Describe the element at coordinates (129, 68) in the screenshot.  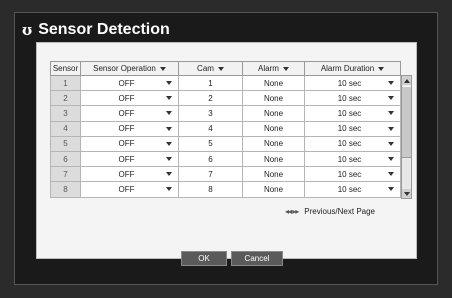
I see `column-header-sensor-operation: Sensor Operation` at that location.